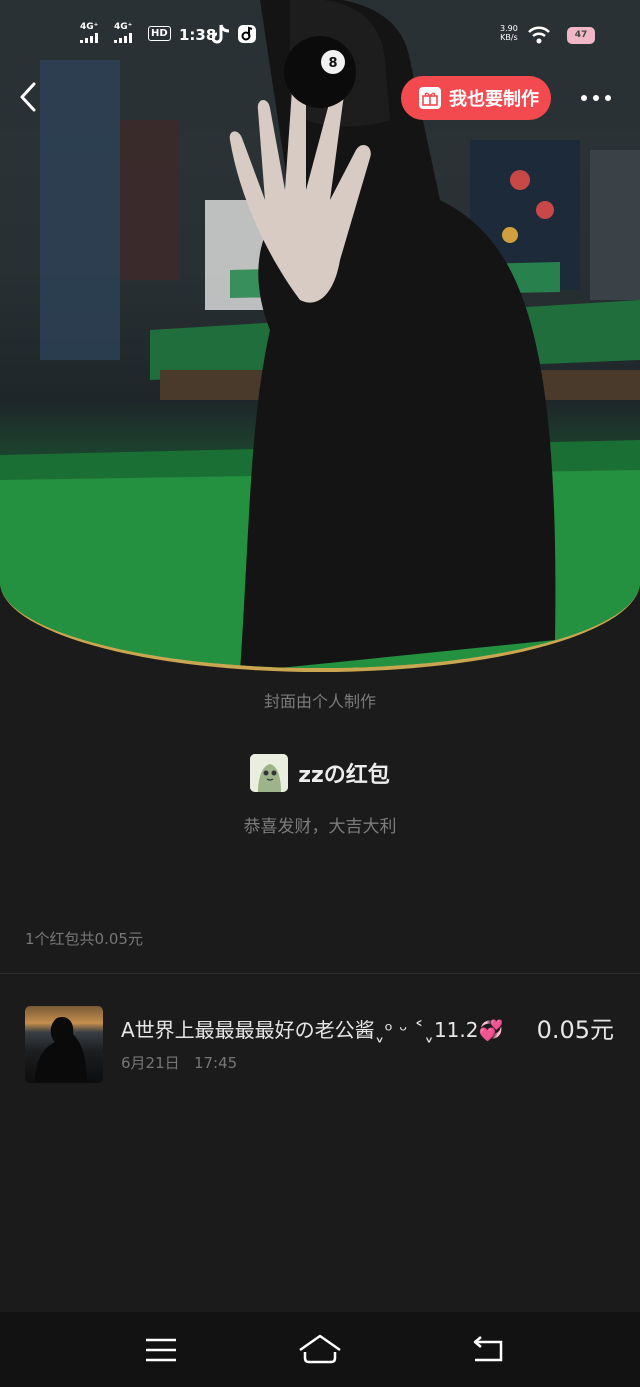 This screenshot has height=1387, width=640. I want to click on network-speed: 3.90 KB/s, so click(509, 33).